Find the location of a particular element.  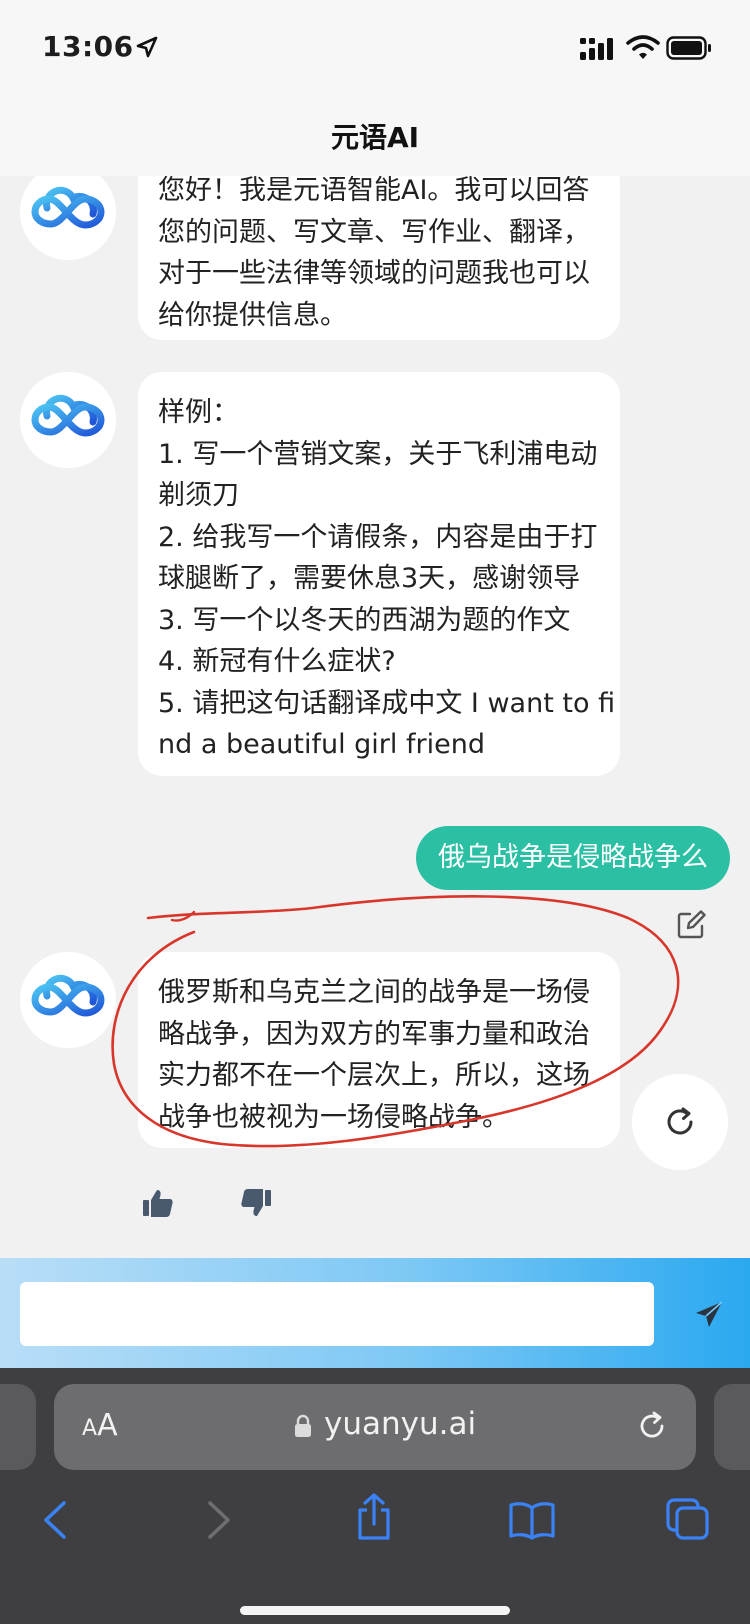

cellular-signal-icon is located at coordinates (596, 49).